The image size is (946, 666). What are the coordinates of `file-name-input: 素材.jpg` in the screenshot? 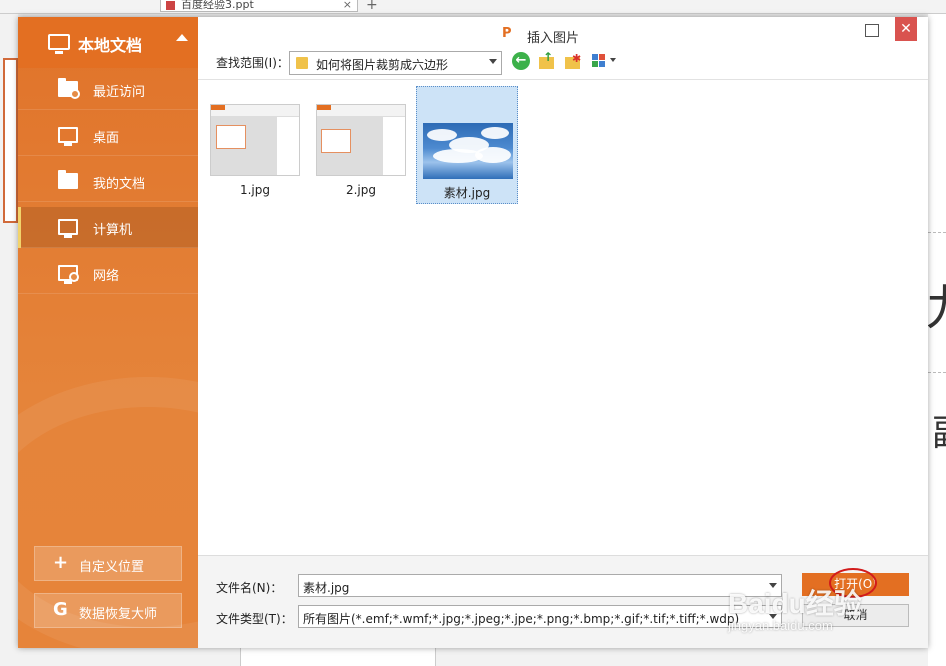 It's located at (540, 585).